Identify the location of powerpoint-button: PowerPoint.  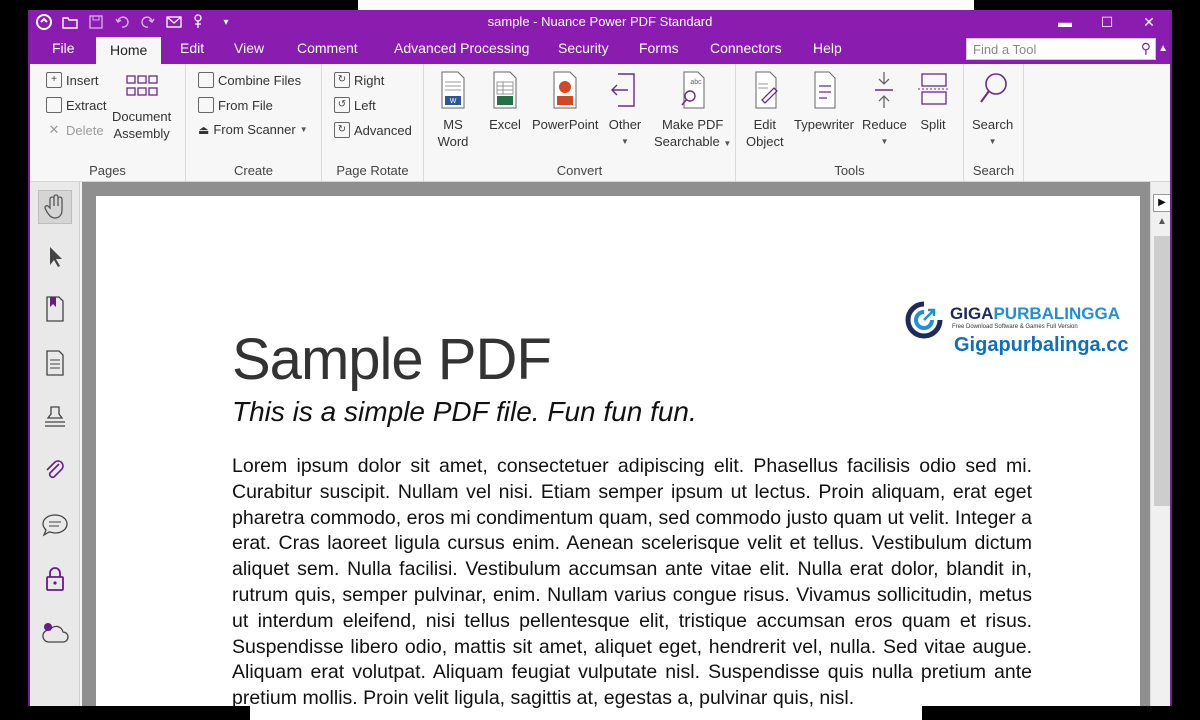
(565, 101).